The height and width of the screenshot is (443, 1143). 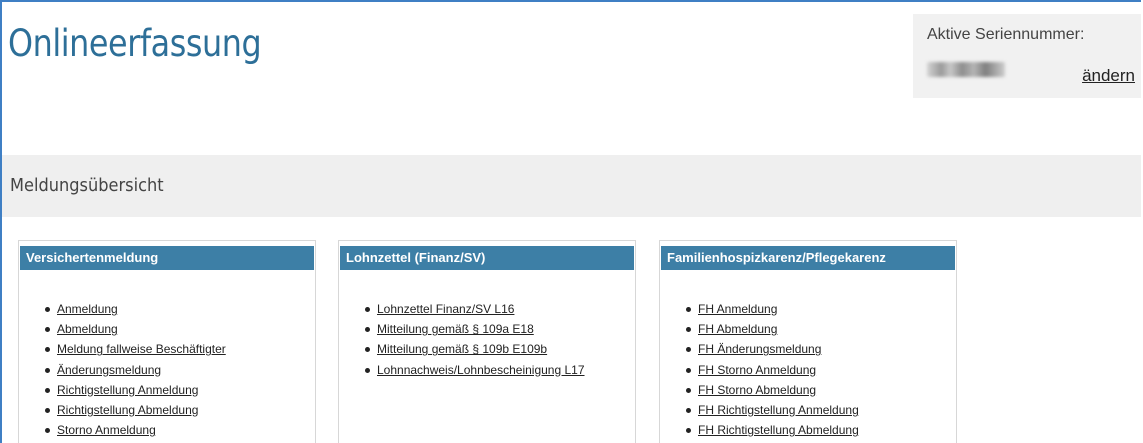 What do you see at coordinates (481, 370) in the screenshot?
I see `link-lohnnachweis-l17: Lohnnachweis/Lohnbescheinigung L17` at bounding box center [481, 370].